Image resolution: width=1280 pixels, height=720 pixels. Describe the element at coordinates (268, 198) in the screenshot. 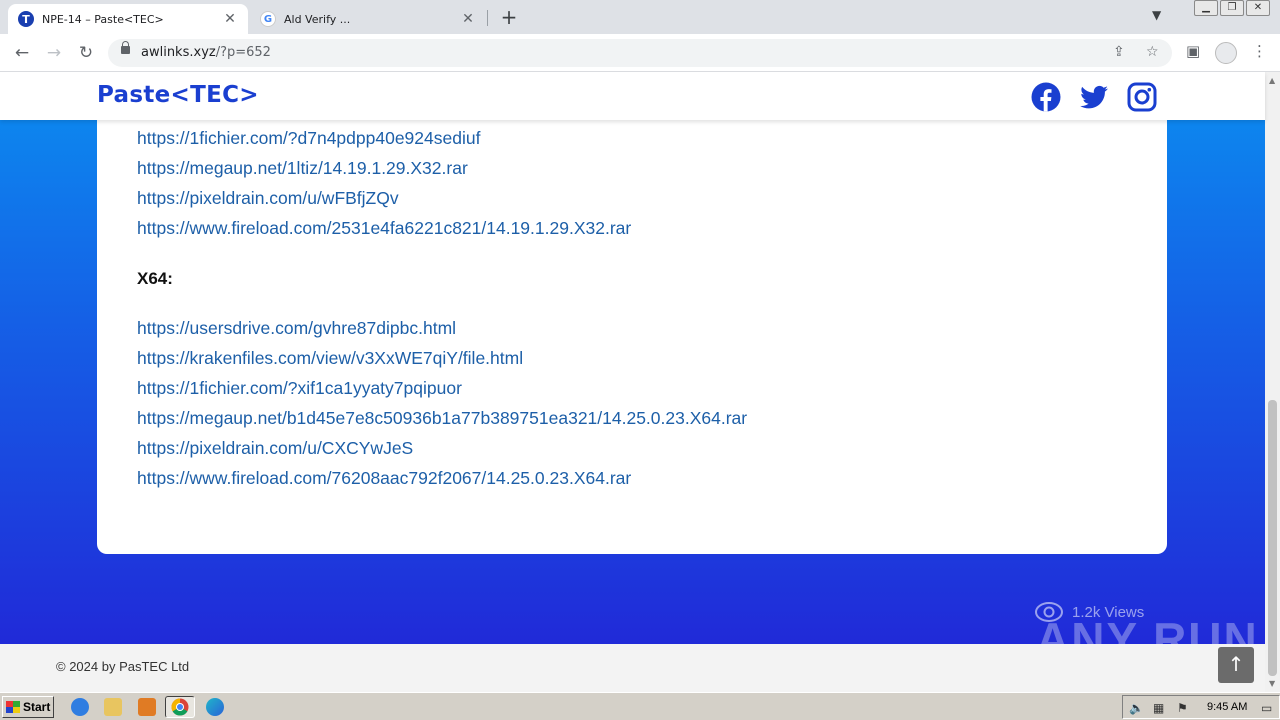

I see `download-link: https://pixeldrain.com/u/wFBfjZQv` at that location.